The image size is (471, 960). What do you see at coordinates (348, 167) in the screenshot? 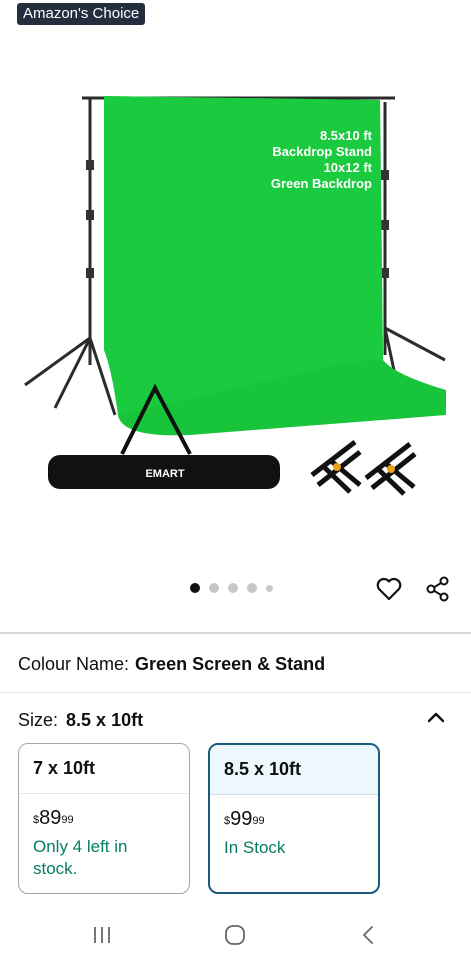
I see `overlay-line-3: 10x12 ft` at bounding box center [348, 167].